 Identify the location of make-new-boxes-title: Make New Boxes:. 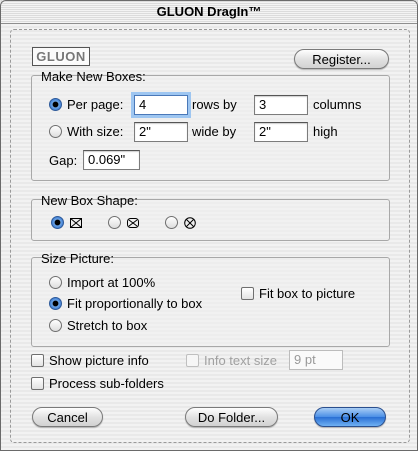
(93, 76).